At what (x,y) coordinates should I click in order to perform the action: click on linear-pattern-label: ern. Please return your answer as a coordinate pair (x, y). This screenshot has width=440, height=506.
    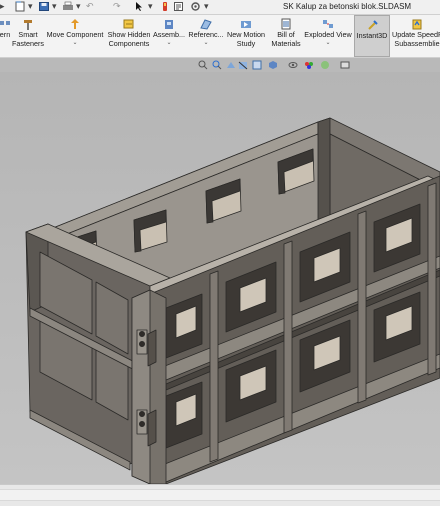
    Looking at the image, I should click on (5, 34).